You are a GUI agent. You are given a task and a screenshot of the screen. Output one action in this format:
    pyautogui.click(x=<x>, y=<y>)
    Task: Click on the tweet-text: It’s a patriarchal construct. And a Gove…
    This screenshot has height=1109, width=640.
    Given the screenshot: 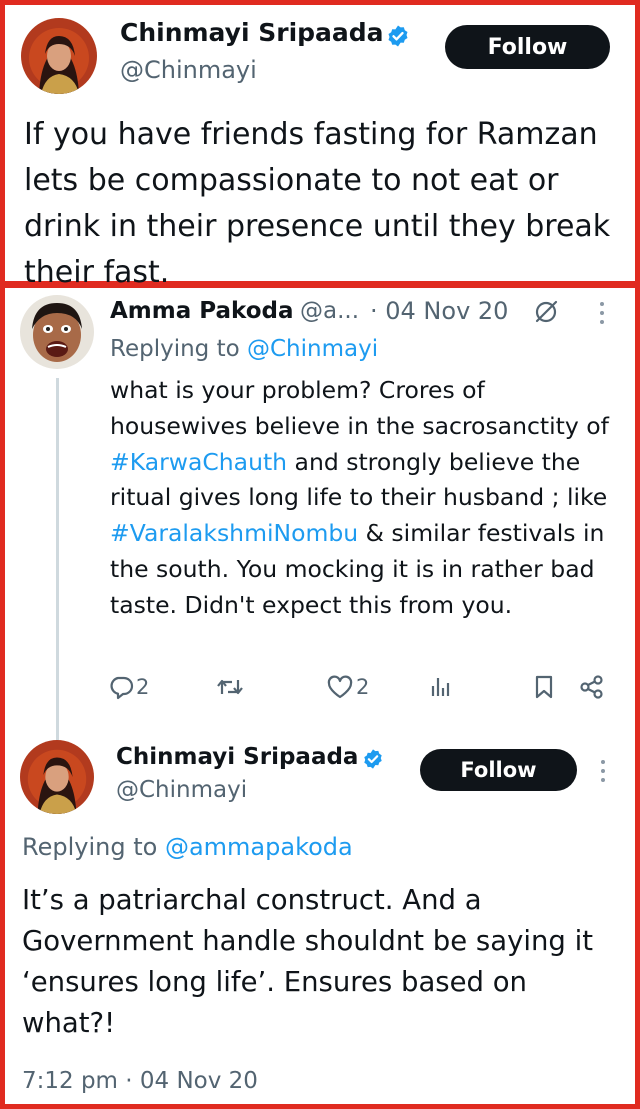 What is the action you would take?
    pyautogui.click(x=308, y=961)
    